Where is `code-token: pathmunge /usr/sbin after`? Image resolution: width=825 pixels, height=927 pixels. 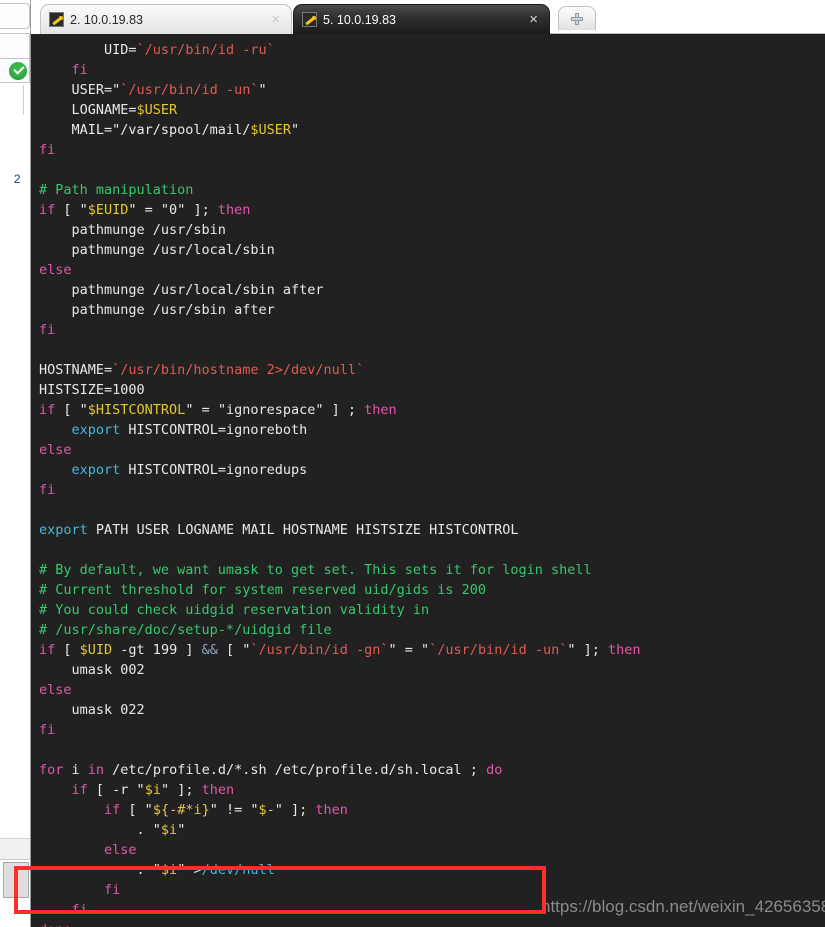
code-token: pathmunge /usr/sbin after is located at coordinates (157, 310).